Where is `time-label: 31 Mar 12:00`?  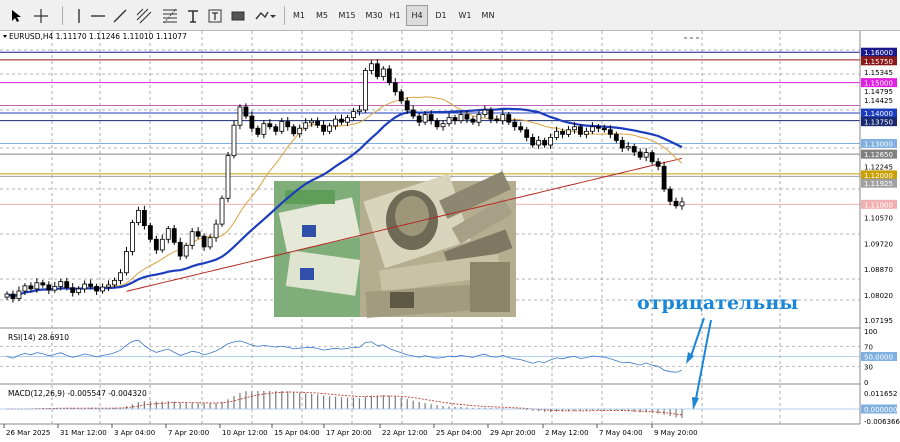
time-label: 31 Mar 12:00 is located at coordinates (83, 433).